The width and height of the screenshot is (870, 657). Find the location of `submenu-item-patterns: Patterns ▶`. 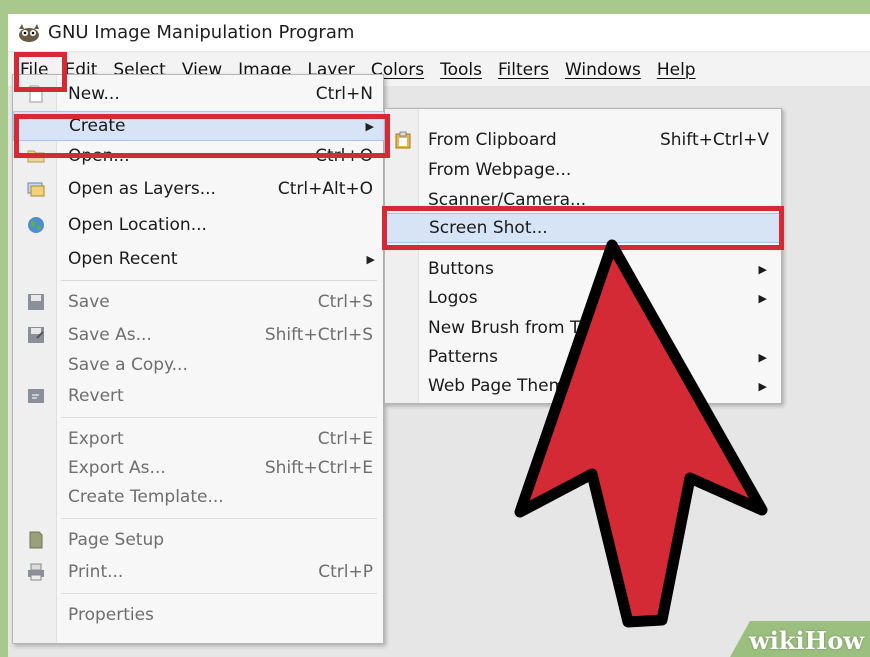

submenu-item-patterns: Patterns ▶ is located at coordinates (583, 357).